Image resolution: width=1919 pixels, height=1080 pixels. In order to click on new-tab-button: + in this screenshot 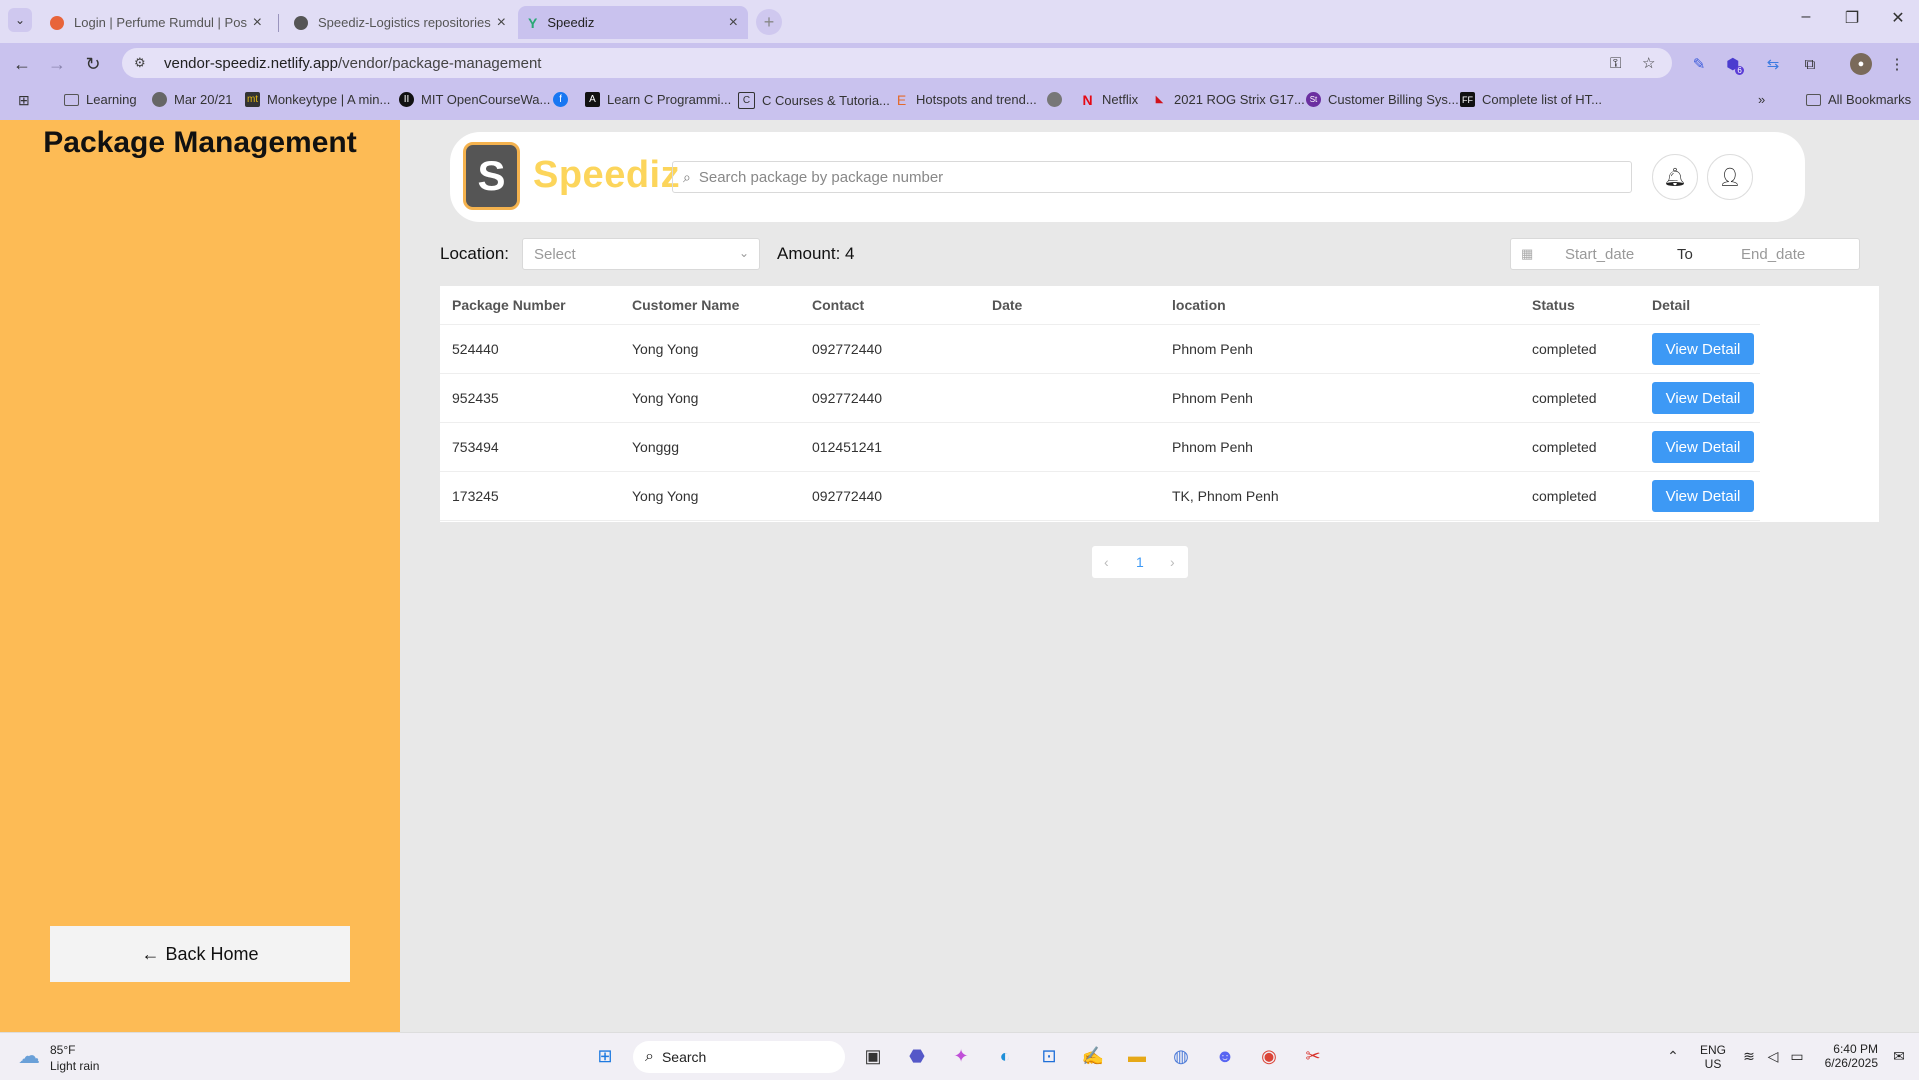, I will do `click(769, 22)`.